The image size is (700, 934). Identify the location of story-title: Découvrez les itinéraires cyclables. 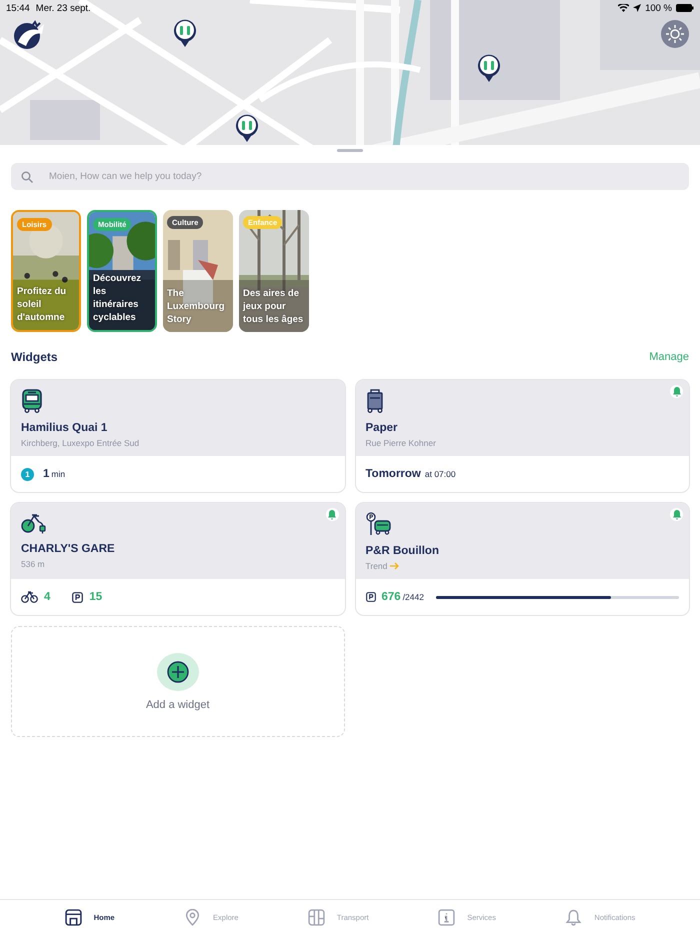
(117, 298).